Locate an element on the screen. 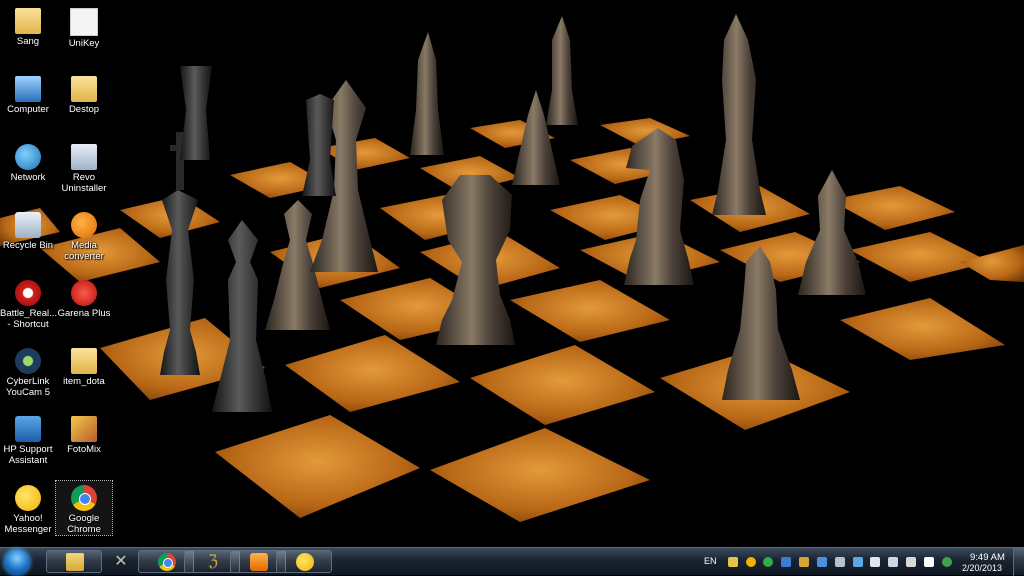 The image size is (1024, 576). language-indicator: EN is located at coordinates (710, 561).